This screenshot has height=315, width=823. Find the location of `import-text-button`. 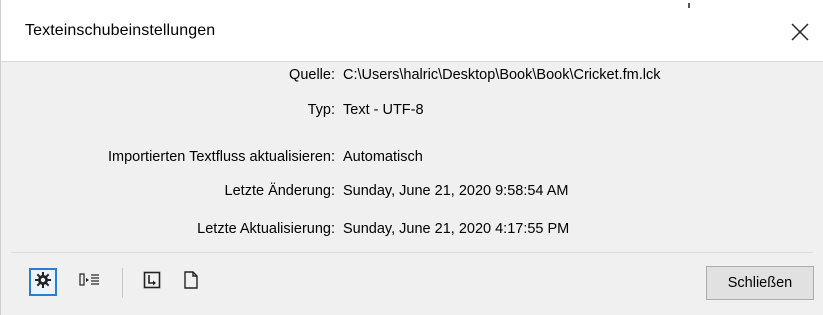

import-text-button is located at coordinates (90, 282).